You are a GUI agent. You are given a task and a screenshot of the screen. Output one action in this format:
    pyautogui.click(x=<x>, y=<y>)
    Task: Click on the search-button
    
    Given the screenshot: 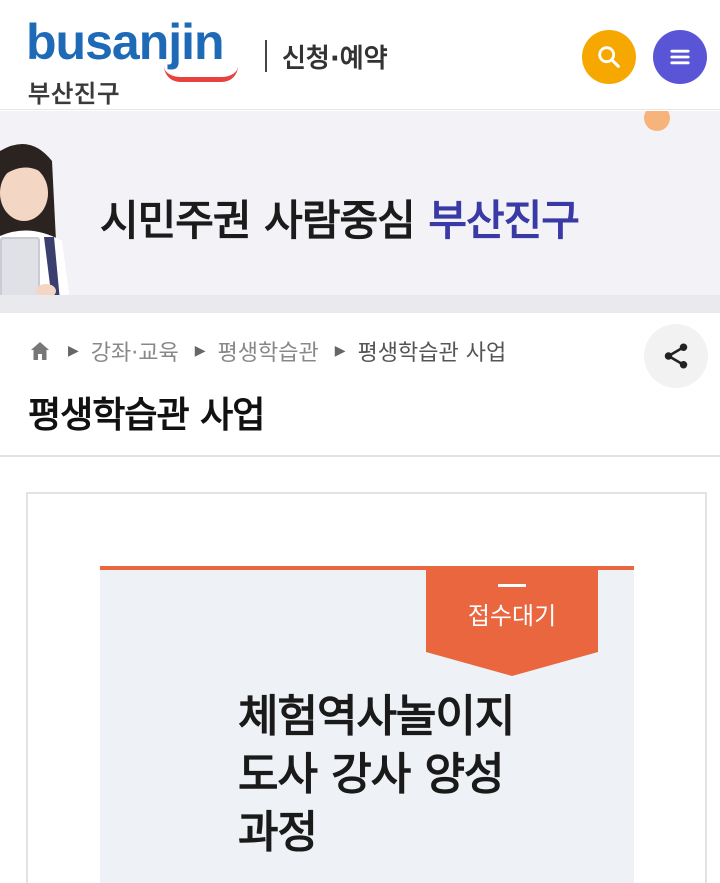 What is the action you would take?
    pyautogui.click(x=609, y=57)
    